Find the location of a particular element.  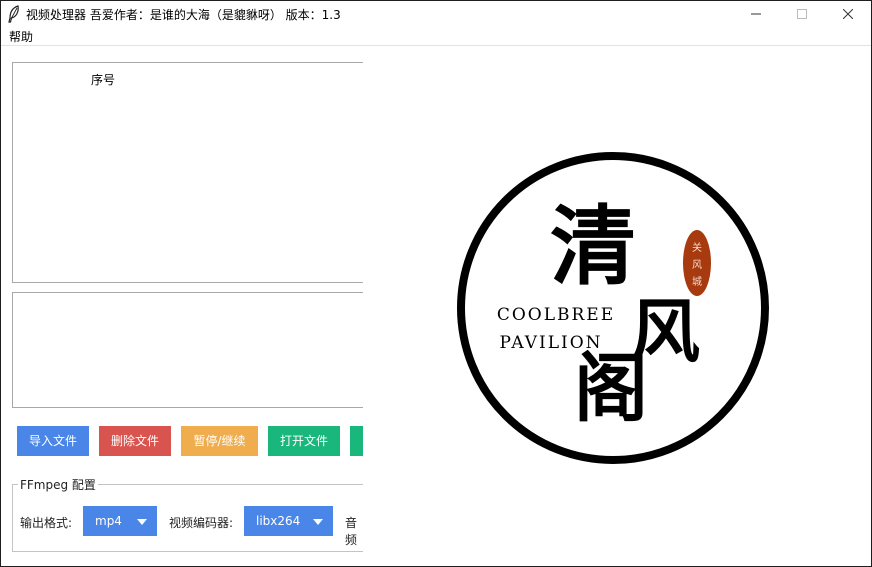

partial-green-button is located at coordinates (356, 441).